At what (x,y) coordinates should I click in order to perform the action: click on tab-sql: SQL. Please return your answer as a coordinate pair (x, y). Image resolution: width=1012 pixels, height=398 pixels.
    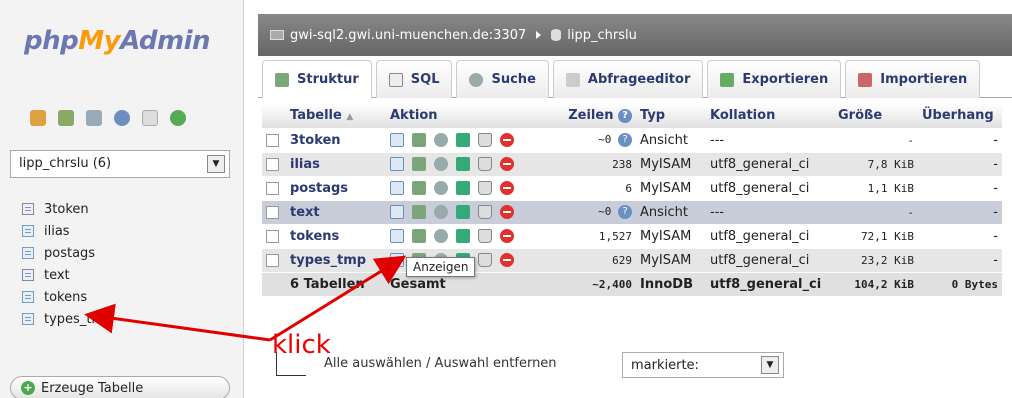
    Looking at the image, I should click on (414, 79).